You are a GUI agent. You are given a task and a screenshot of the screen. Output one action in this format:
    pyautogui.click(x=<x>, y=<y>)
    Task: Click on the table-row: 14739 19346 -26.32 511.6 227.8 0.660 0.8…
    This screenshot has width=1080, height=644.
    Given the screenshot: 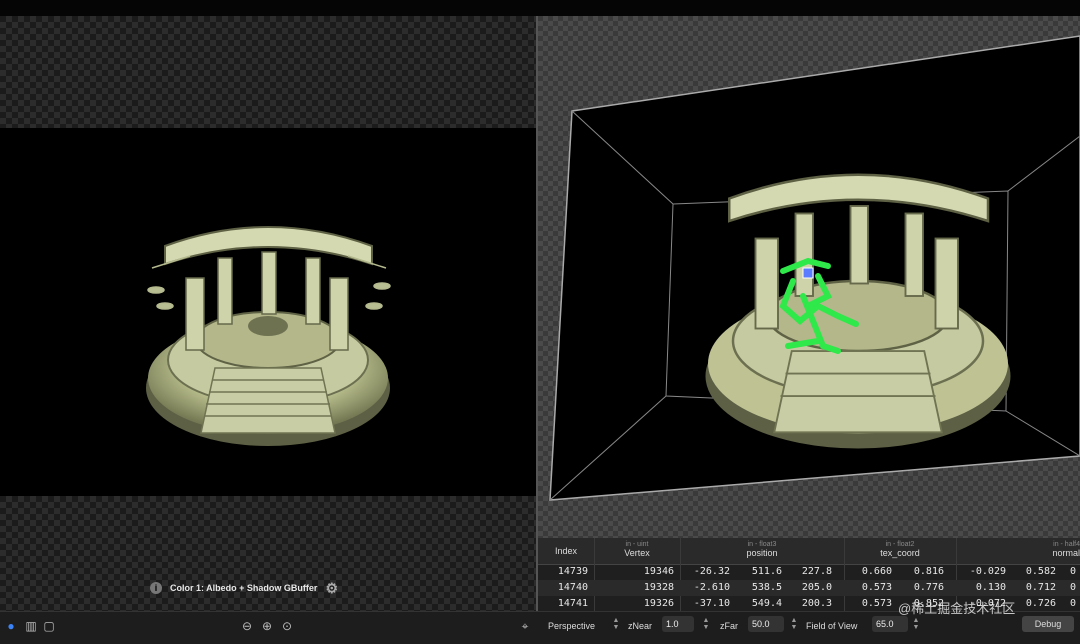 What is the action you would take?
    pyautogui.click(x=809, y=572)
    